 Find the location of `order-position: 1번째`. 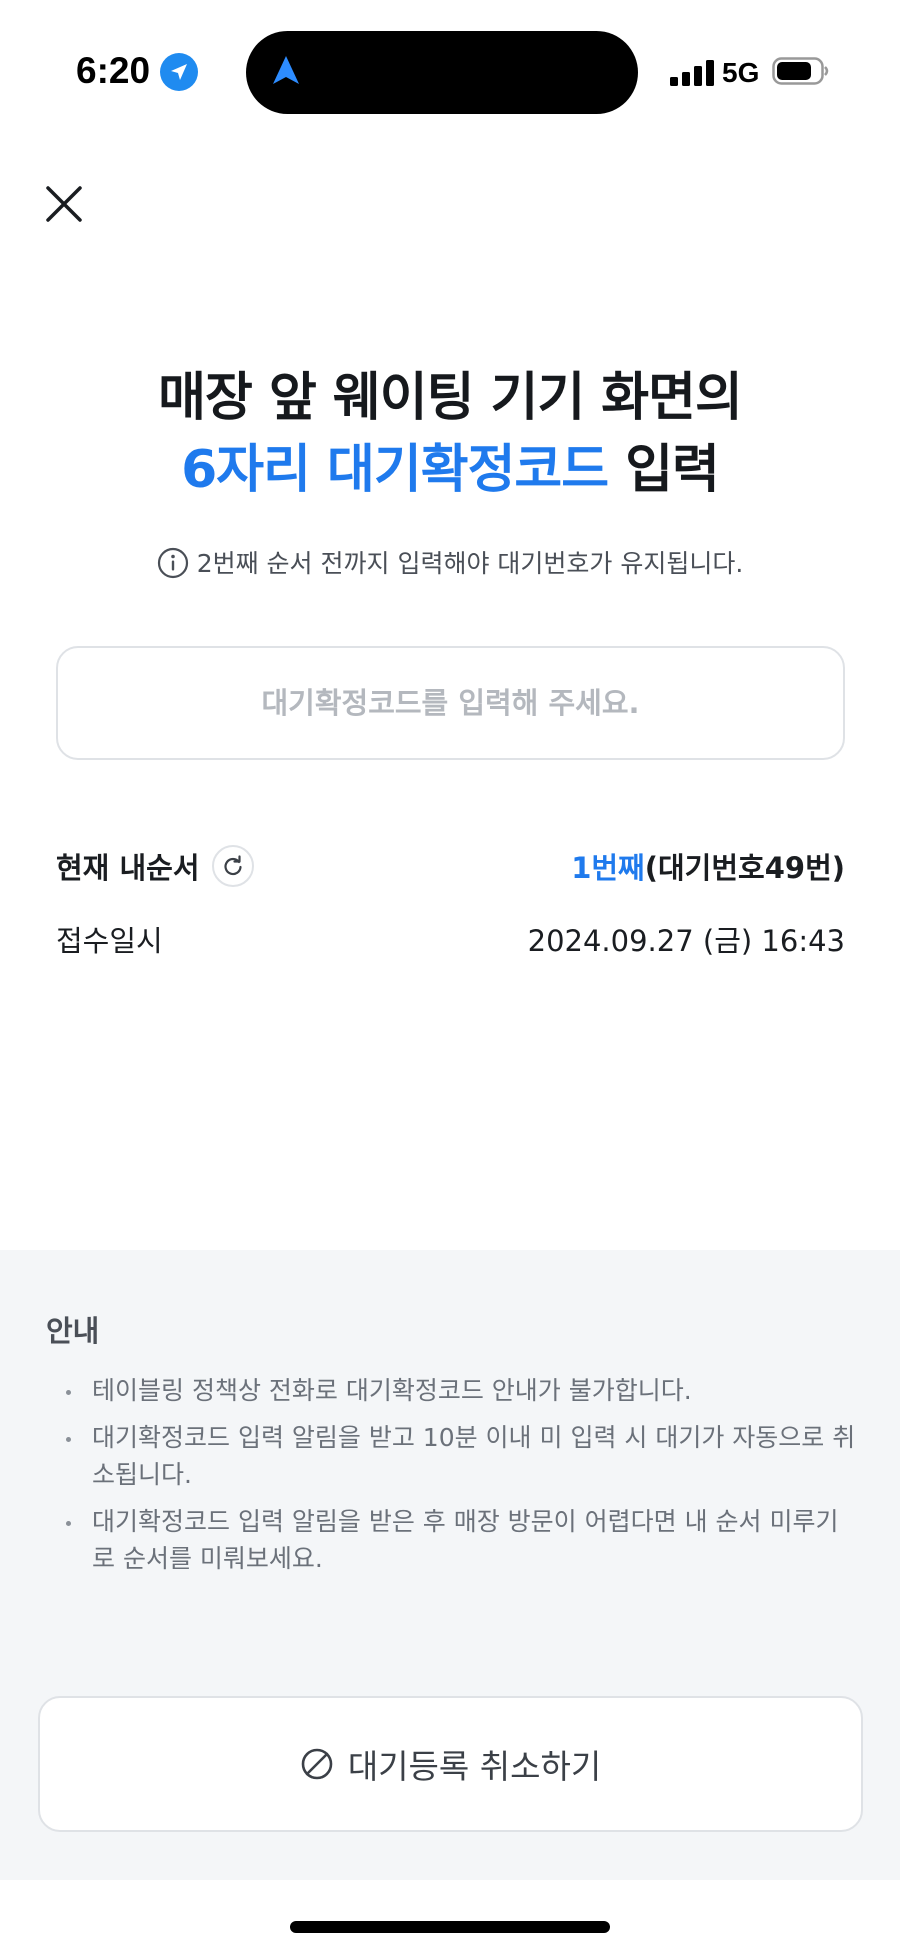

order-position: 1번째 is located at coordinates (608, 868).